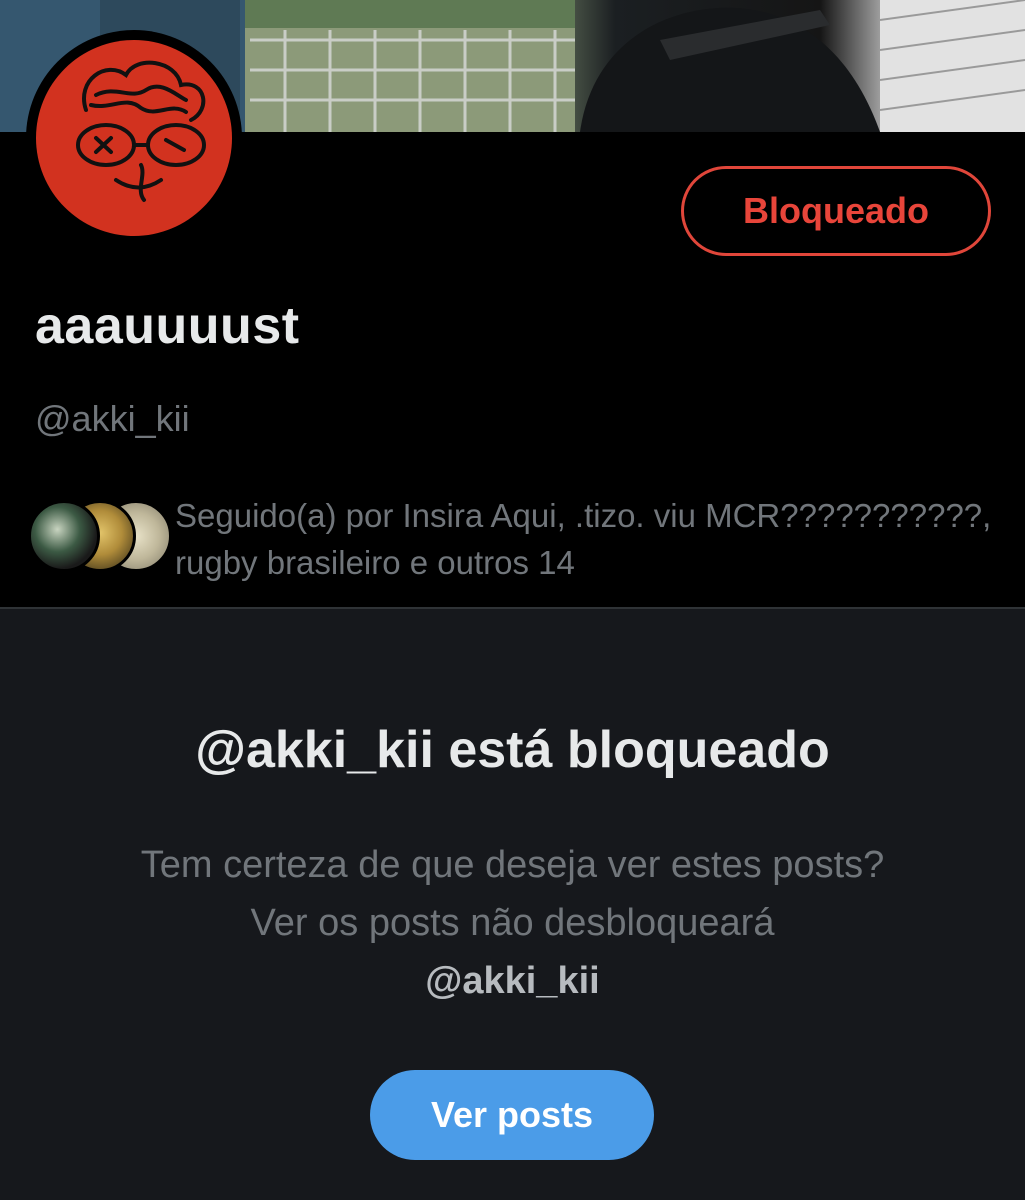  What do you see at coordinates (512, 981) in the screenshot?
I see `blocked-notice-description-handle: @akki_kii` at bounding box center [512, 981].